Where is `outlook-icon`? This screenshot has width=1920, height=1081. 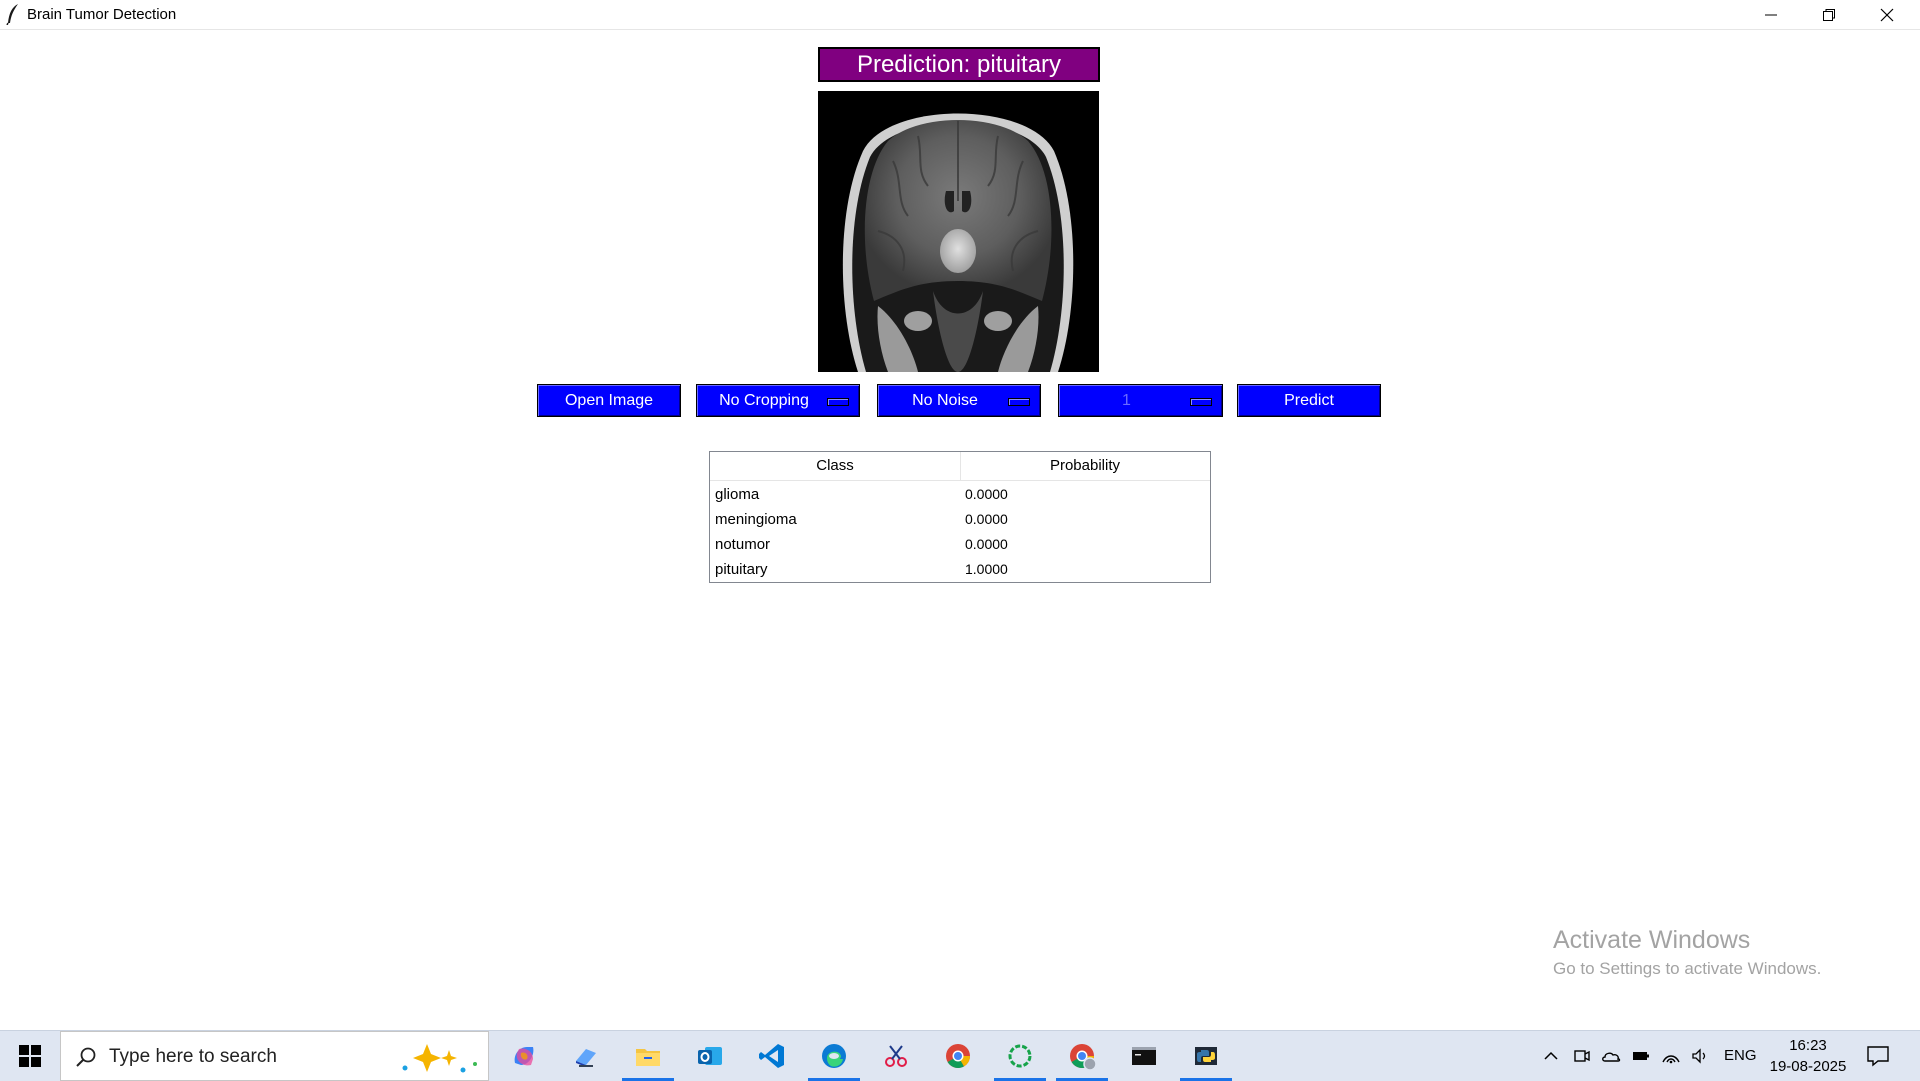
outlook-icon is located at coordinates (710, 1056).